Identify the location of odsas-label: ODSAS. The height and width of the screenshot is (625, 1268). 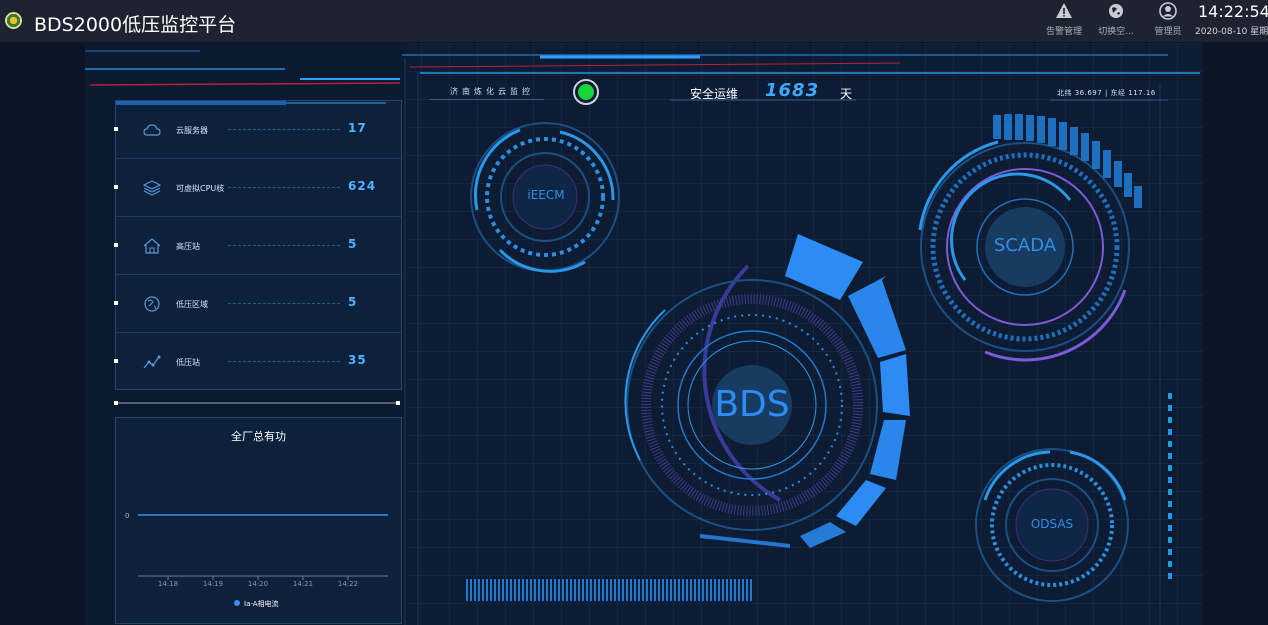
(1052, 524).